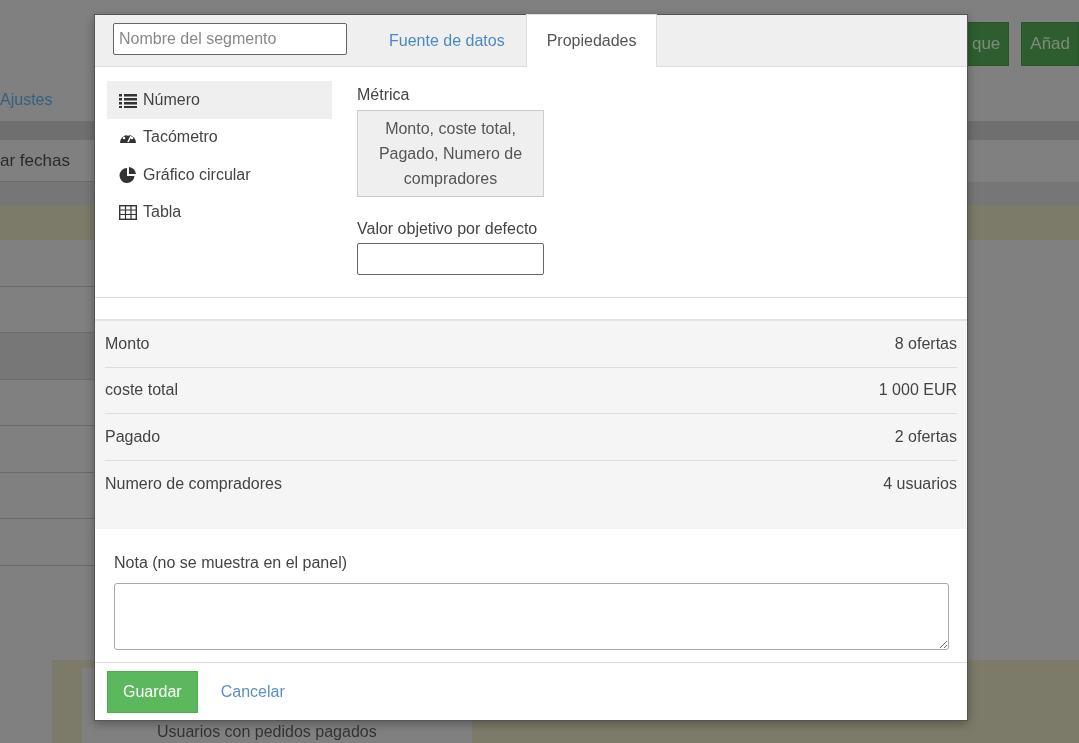 This screenshot has width=1079, height=743. I want to click on segment-name-field: Nombre del segmento, so click(230, 39).